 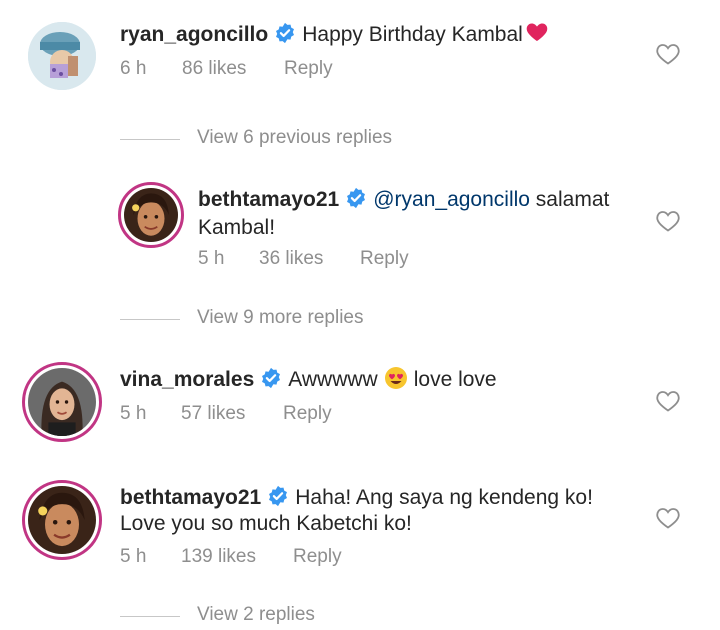 What do you see at coordinates (569, 199) in the screenshot?
I see `comment-text: salamat` at bounding box center [569, 199].